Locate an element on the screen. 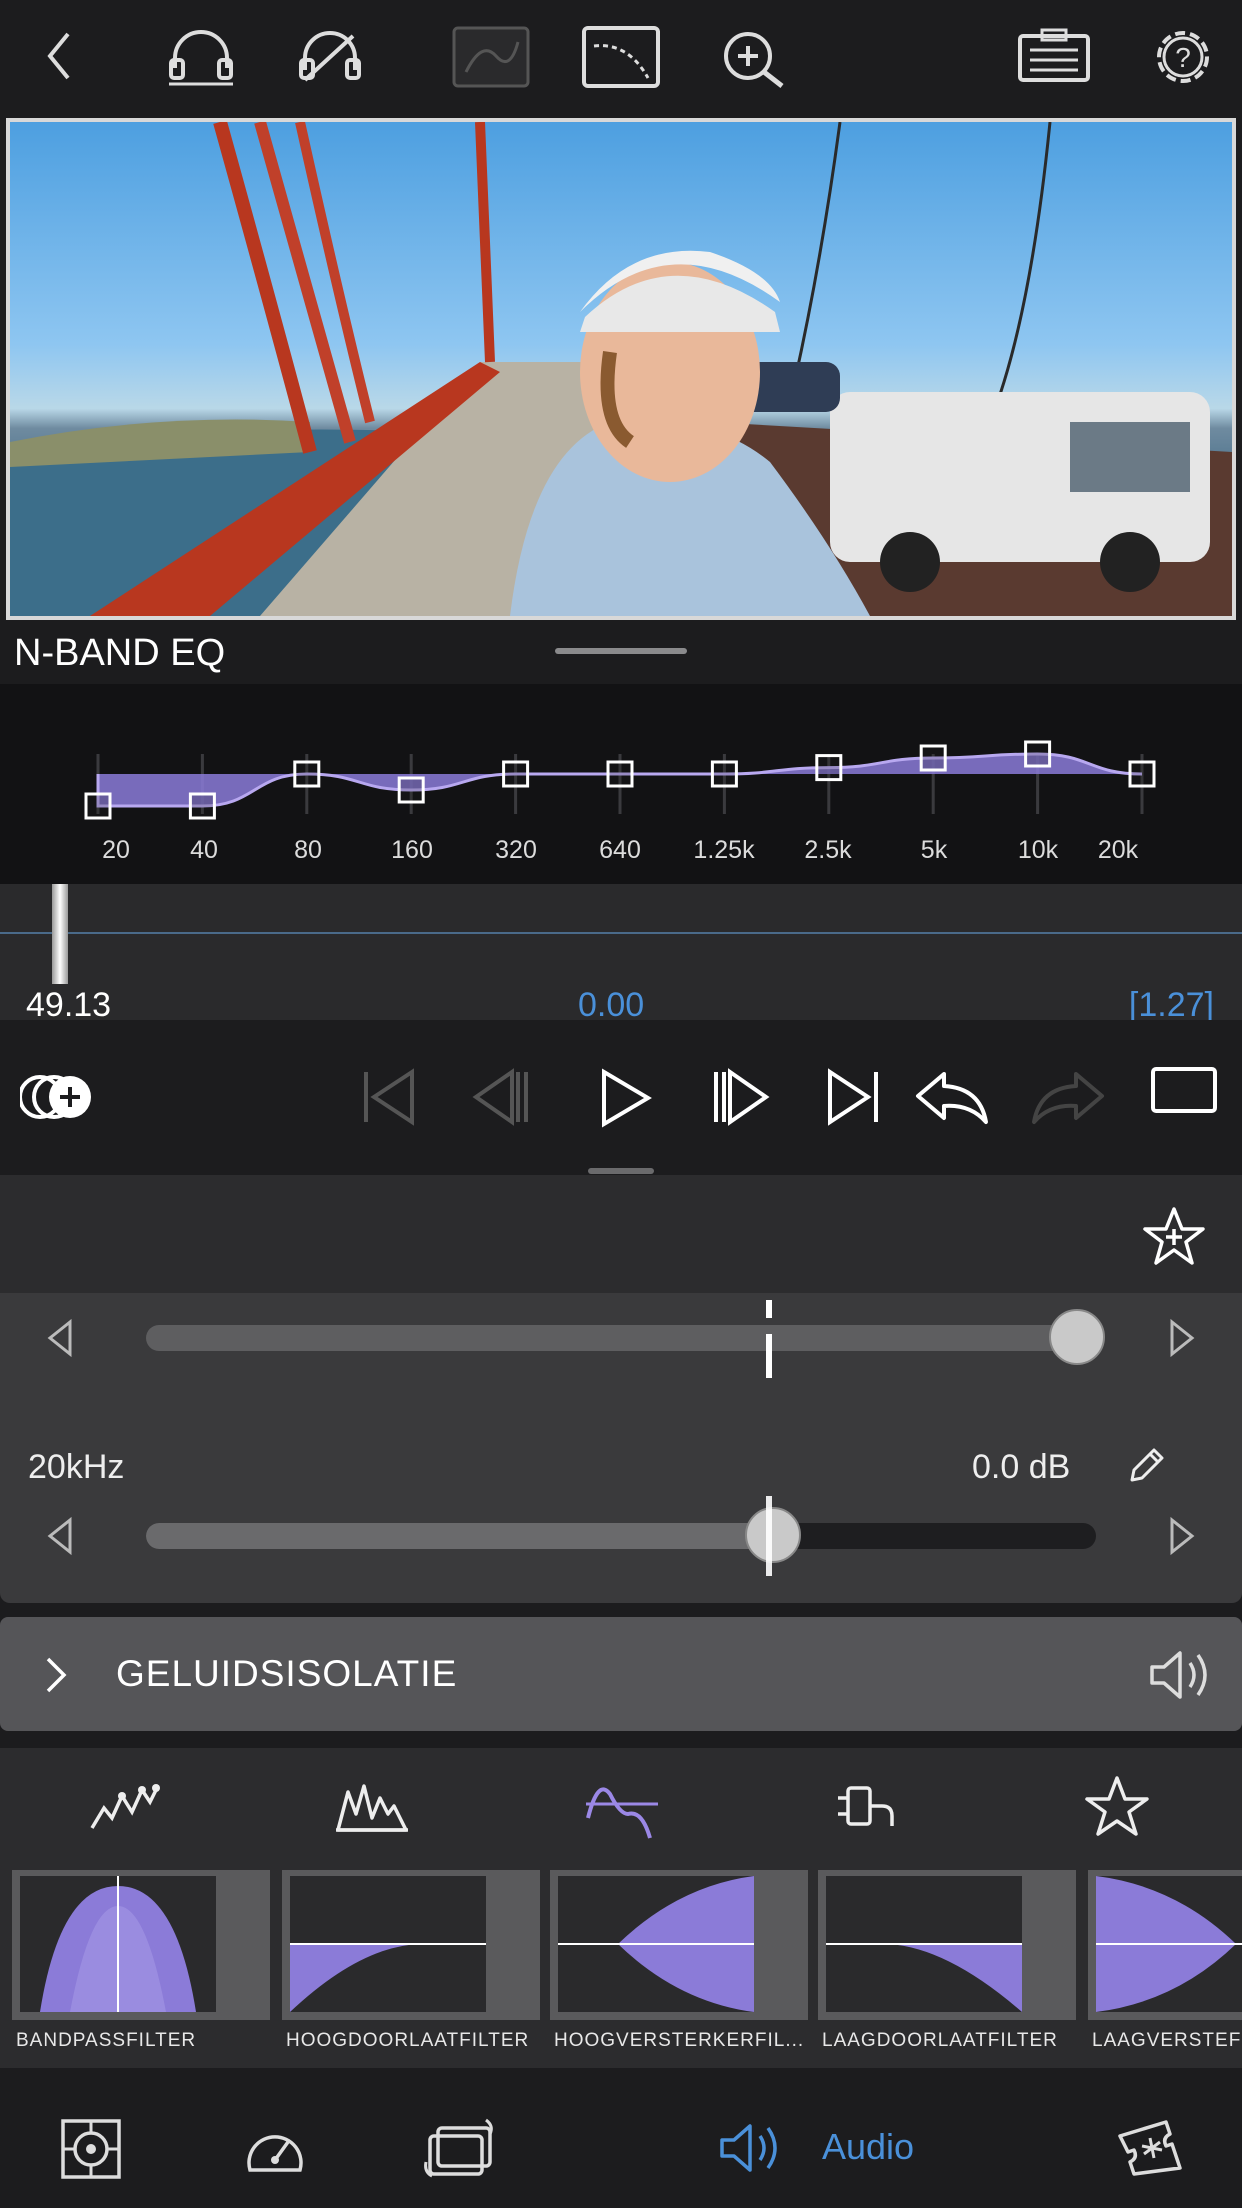 The height and width of the screenshot is (2208, 1242). panel-drag-handle is located at coordinates (621, 1171).